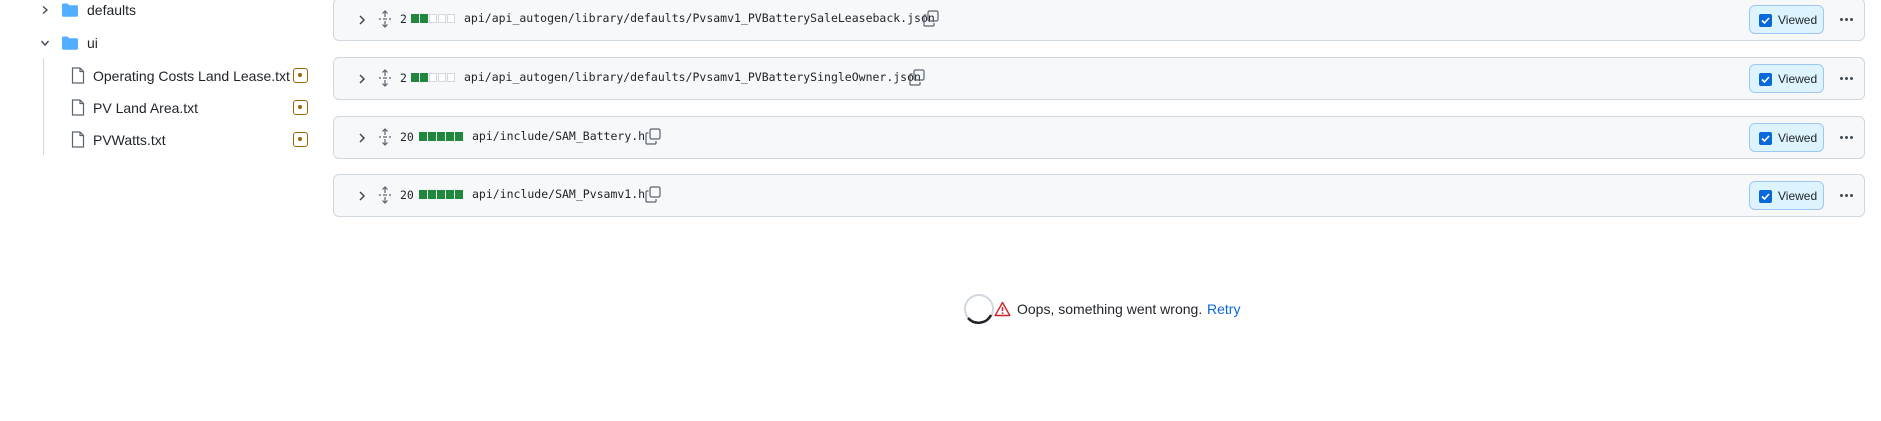 Image resolution: width=1881 pixels, height=421 pixels. I want to click on tree-item-file: Operating Costs Land Lease.txt, so click(160, 76).